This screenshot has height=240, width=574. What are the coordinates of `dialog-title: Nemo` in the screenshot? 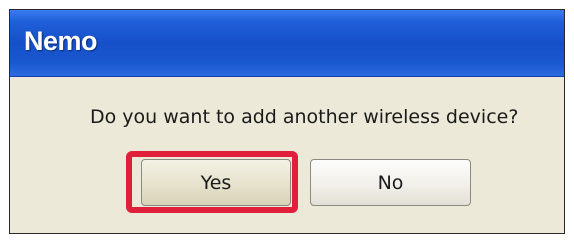 It's located at (61, 41).